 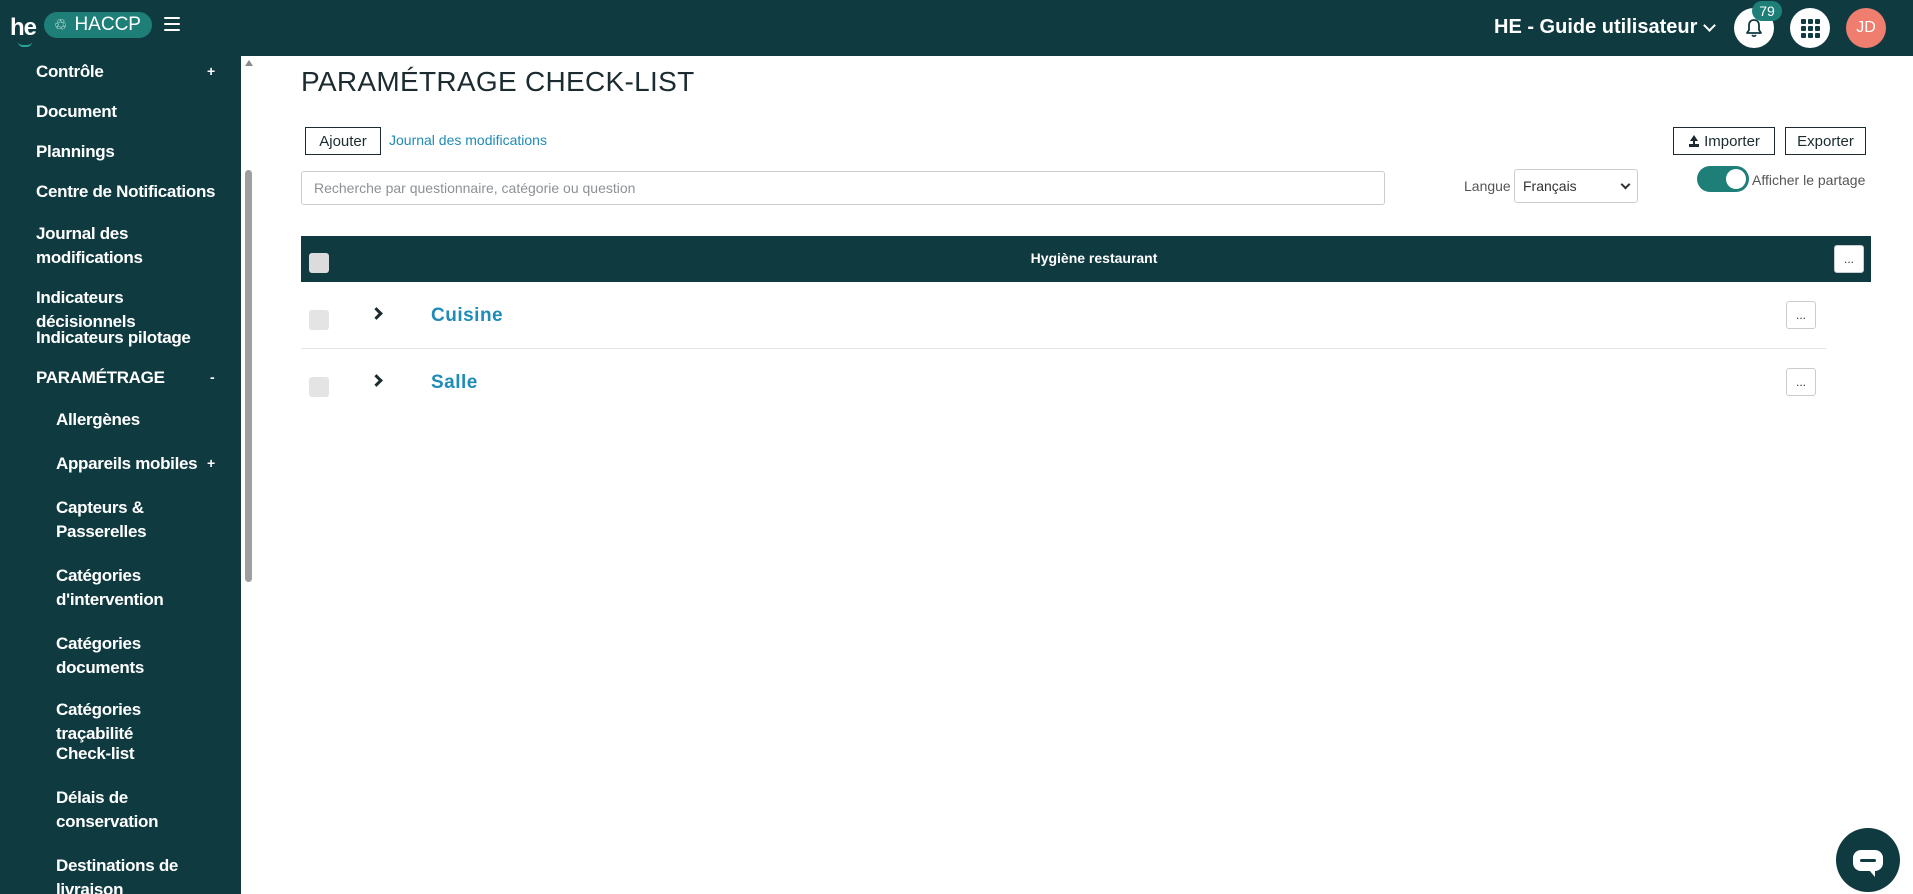 I want to click on chat-icon, so click(x=1868, y=863).